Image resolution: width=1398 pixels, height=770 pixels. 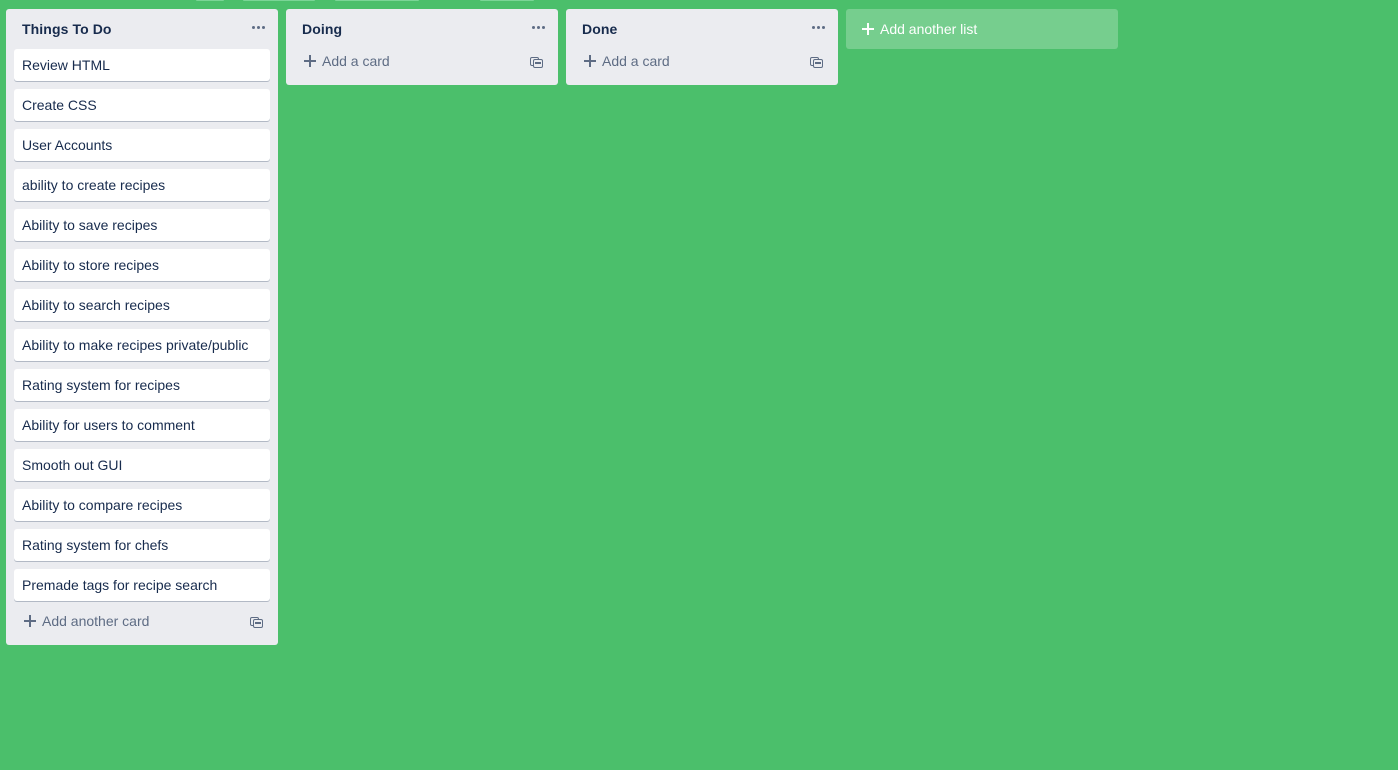 I want to click on card: Rating system for chefs, so click(x=142, y=545).